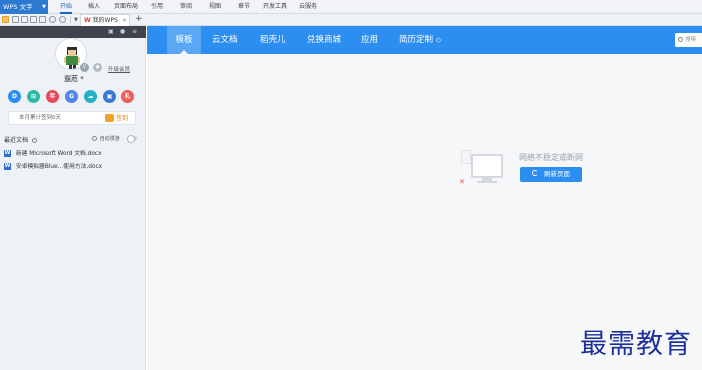 The height and width of the screenshot is (370, 702). Describe the element at coordinates (369, 40) in the screenshot. I see `nav-tab-apps: 应用` at that location.